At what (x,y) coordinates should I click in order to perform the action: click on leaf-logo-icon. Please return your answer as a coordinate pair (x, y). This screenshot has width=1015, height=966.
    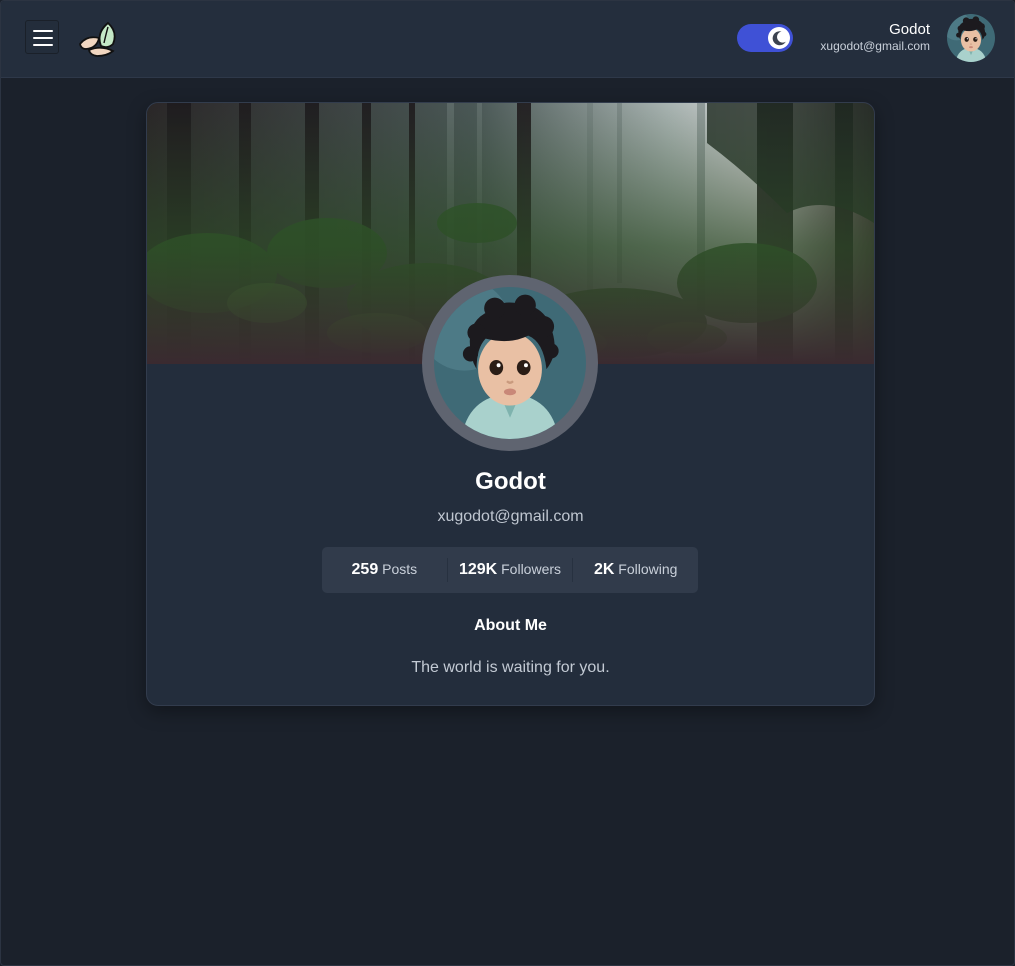
    Looking at the image, I should click on (98, 38).